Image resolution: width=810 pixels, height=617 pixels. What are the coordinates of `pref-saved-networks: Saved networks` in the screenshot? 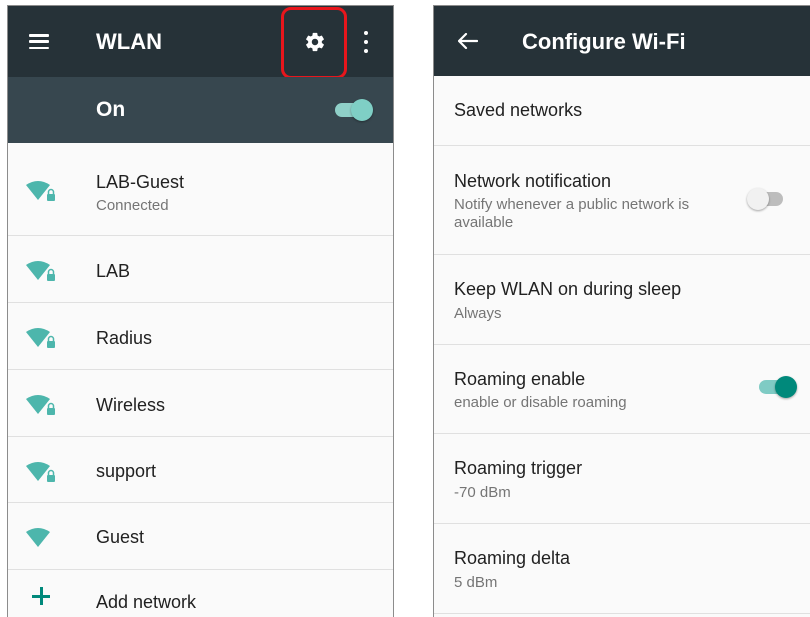 It's located at (622, 111).